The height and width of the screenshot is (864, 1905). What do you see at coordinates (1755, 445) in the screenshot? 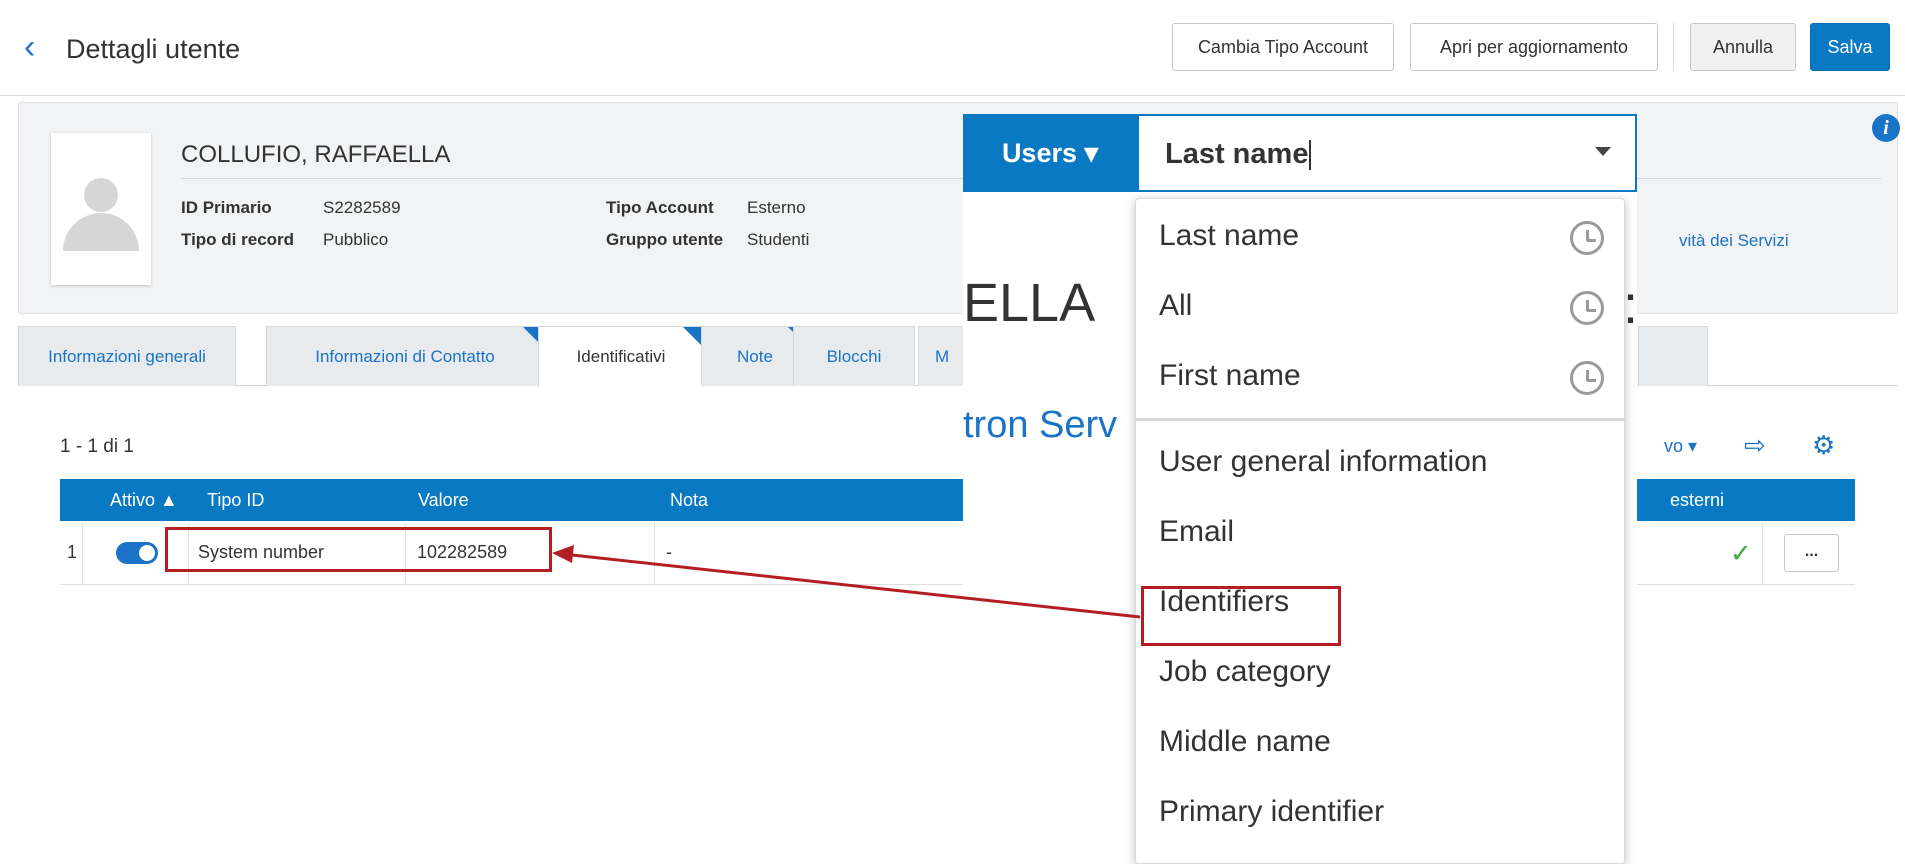
I see `export-icon: ⇨` at bounding box center [1755, 445].